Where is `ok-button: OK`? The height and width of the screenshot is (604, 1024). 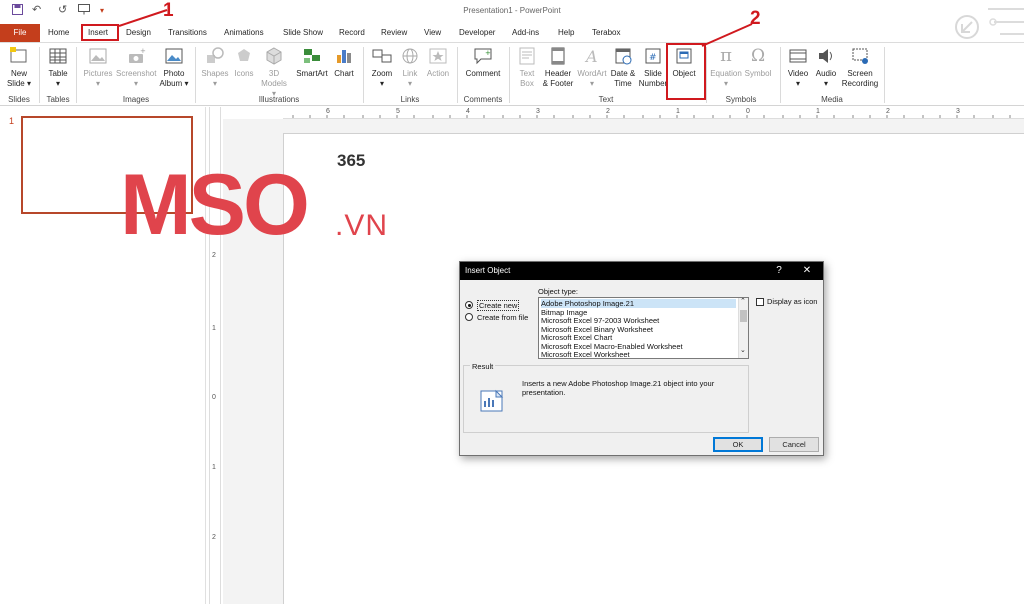 ok-button: OK is located at coordinates (738, 444).